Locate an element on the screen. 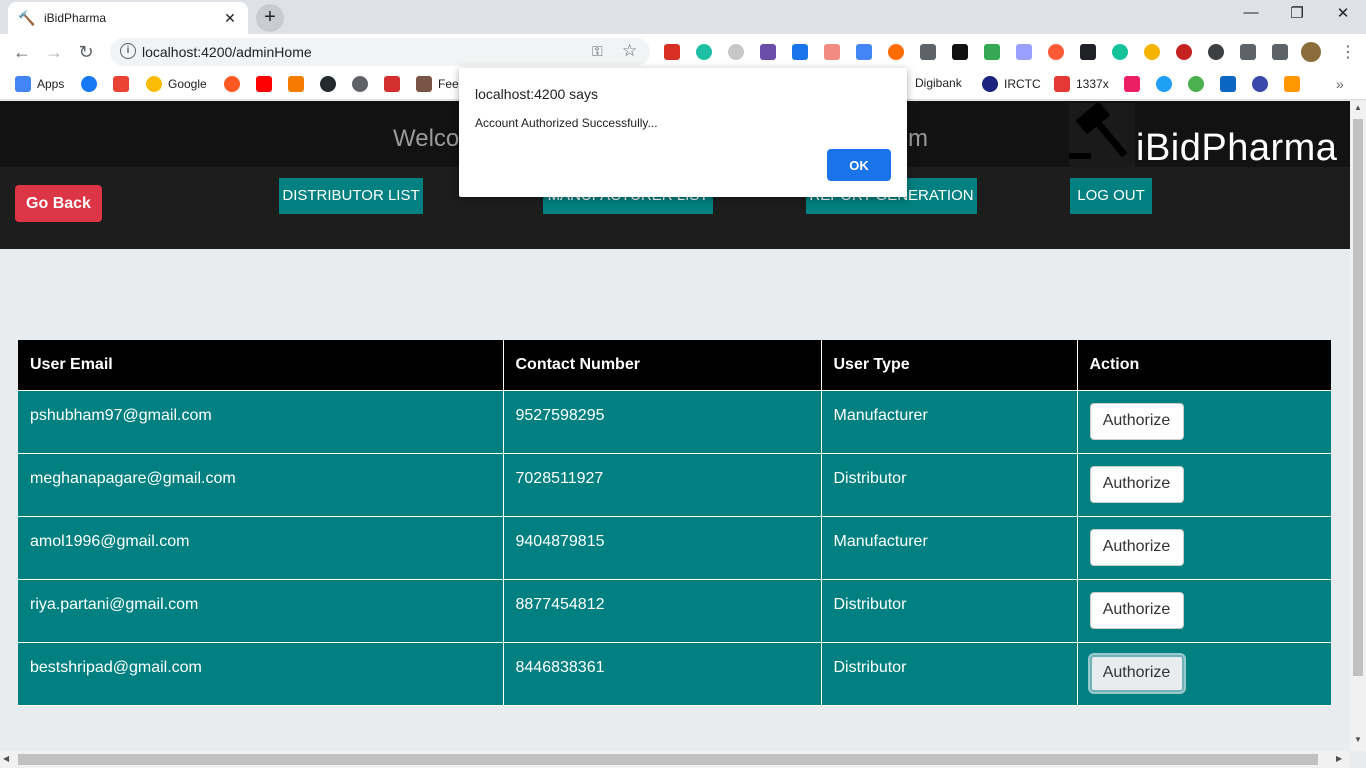  puzzle-icon is located at coordinates (1280, 52).